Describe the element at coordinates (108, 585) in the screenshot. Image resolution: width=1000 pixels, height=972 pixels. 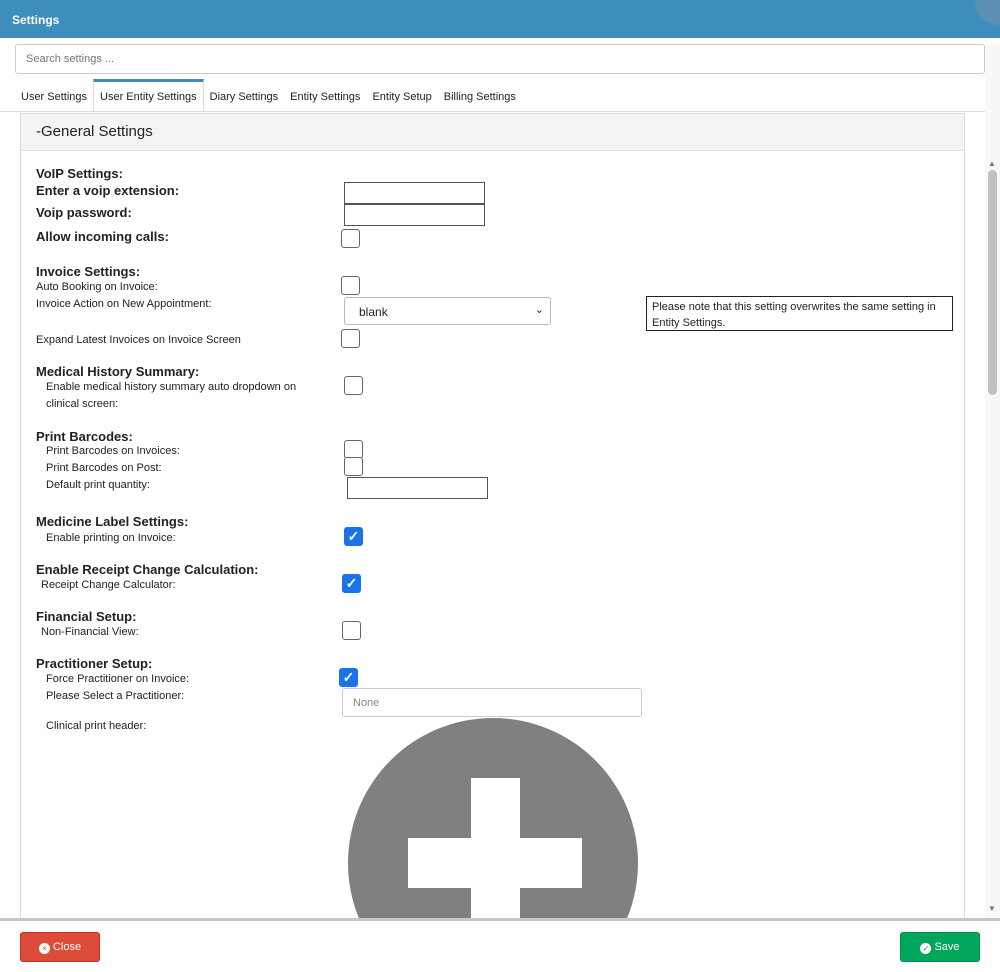
I see `receipt-calc-label: Receipt Change Calculator:` at that location.